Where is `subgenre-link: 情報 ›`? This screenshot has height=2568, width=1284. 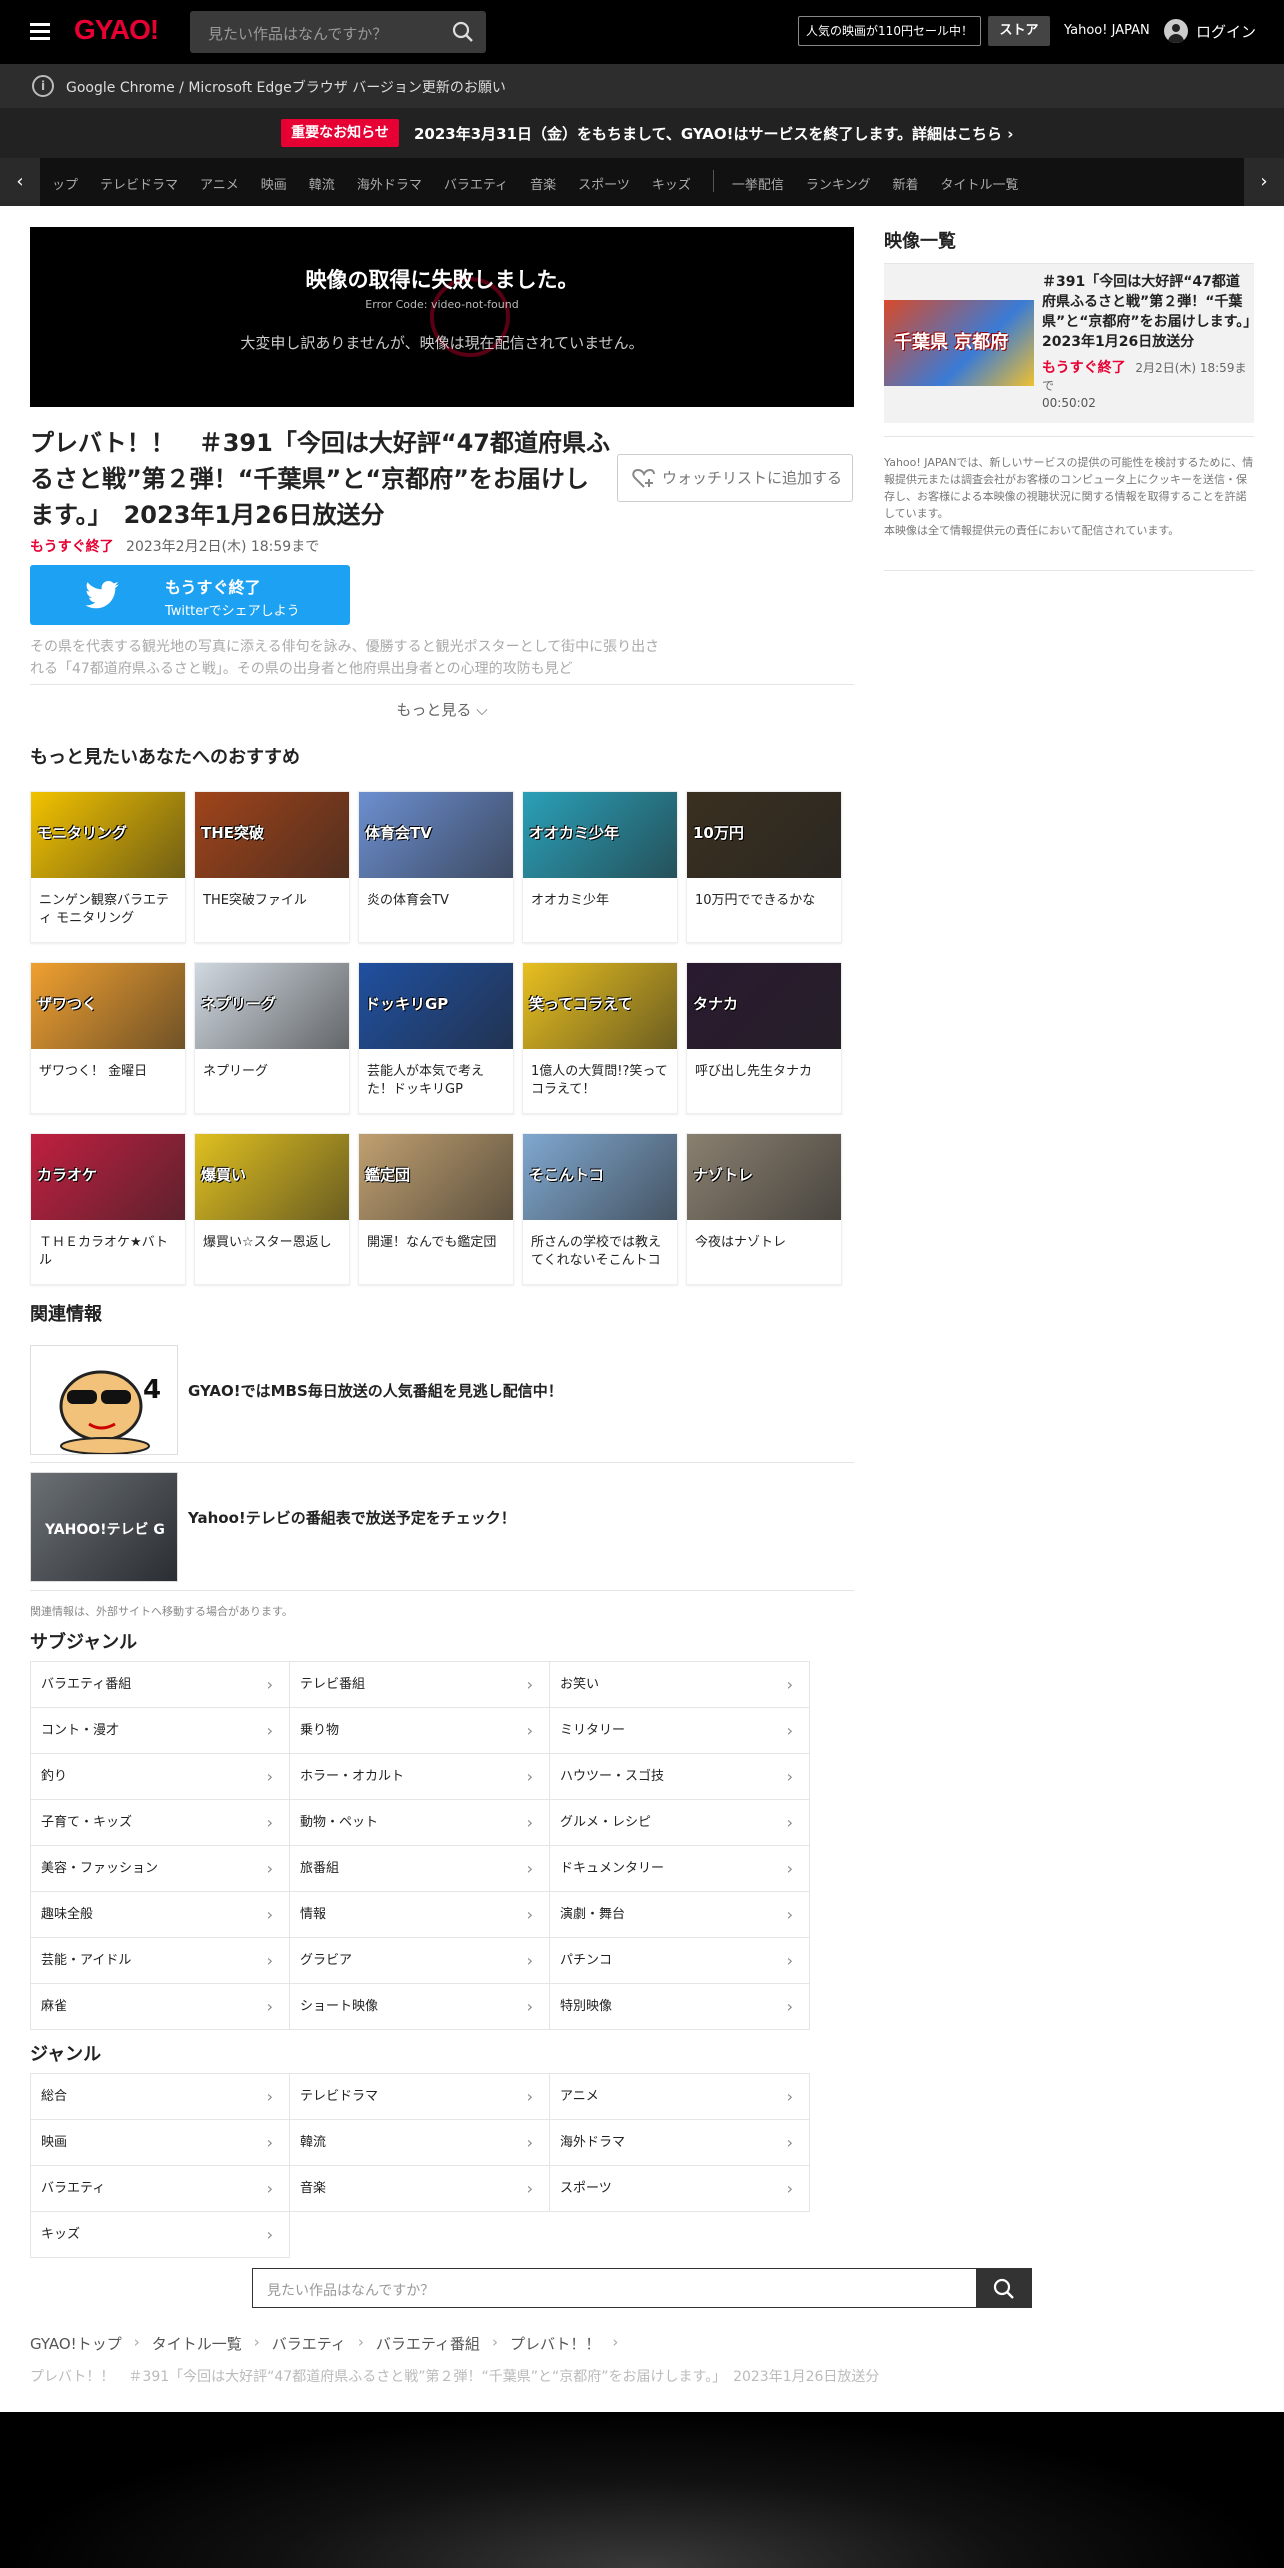
subgenre-link: 情報 › is located at coordinates (420, 1915).